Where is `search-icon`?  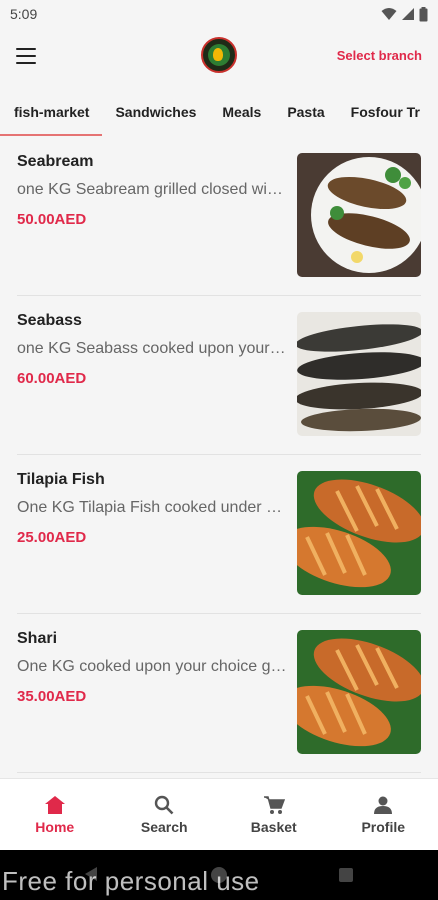
search-icon is located at coordinates (164, 804).